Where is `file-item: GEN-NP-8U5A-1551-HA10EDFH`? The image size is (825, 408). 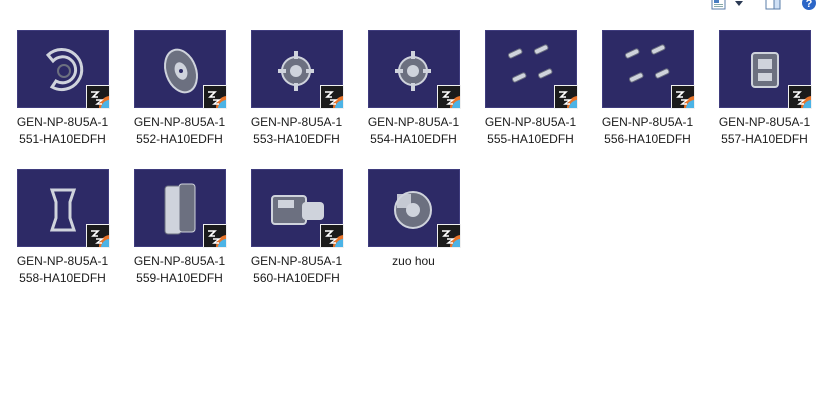 file-item: GEN-NP-8U5A-1551-HA10EDFH is located at coordinates (62, 89).